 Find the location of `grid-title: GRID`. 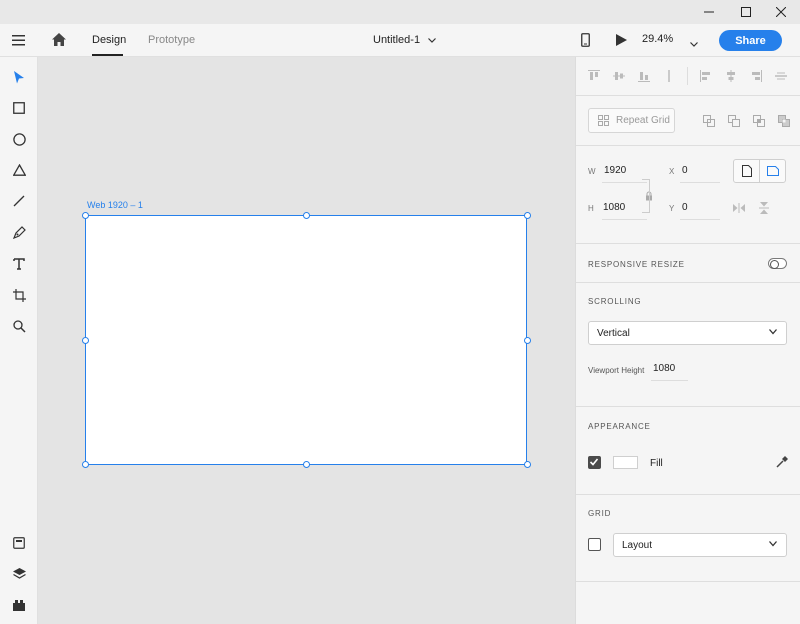

grid-title: GRID is located at coordinates (600, 513).